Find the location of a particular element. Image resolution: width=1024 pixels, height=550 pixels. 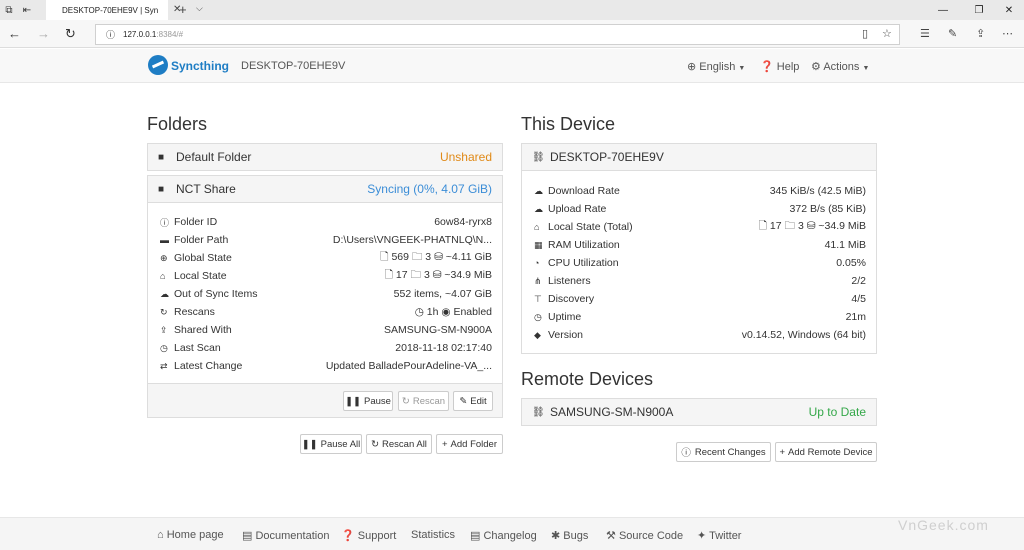

statistics-link: Statistics is located at coordinates (433, 535).